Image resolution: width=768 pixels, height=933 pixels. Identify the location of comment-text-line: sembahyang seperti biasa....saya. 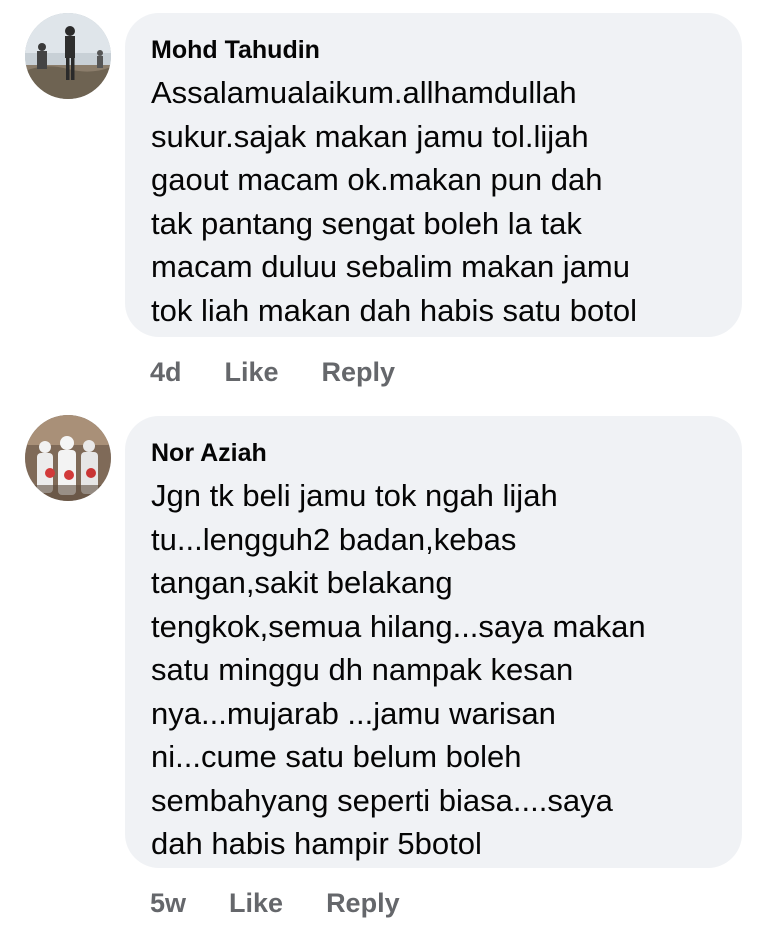
(382, 800).